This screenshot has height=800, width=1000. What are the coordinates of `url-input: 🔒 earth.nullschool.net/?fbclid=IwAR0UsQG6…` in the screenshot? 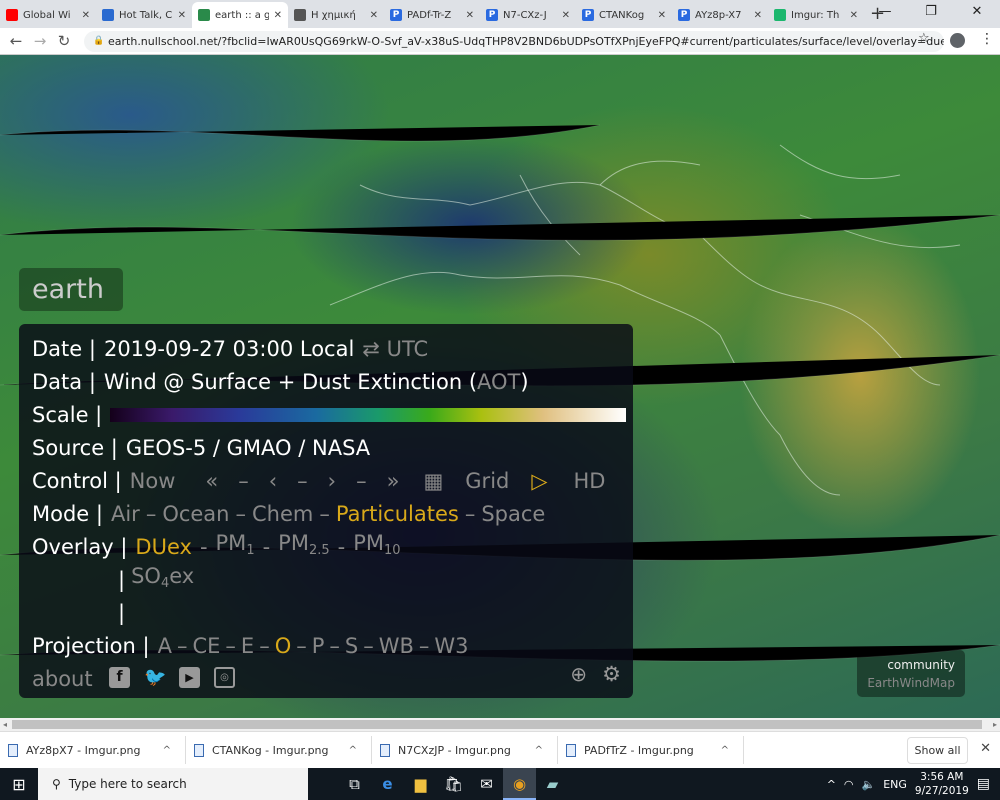 It's located at (514, 41).